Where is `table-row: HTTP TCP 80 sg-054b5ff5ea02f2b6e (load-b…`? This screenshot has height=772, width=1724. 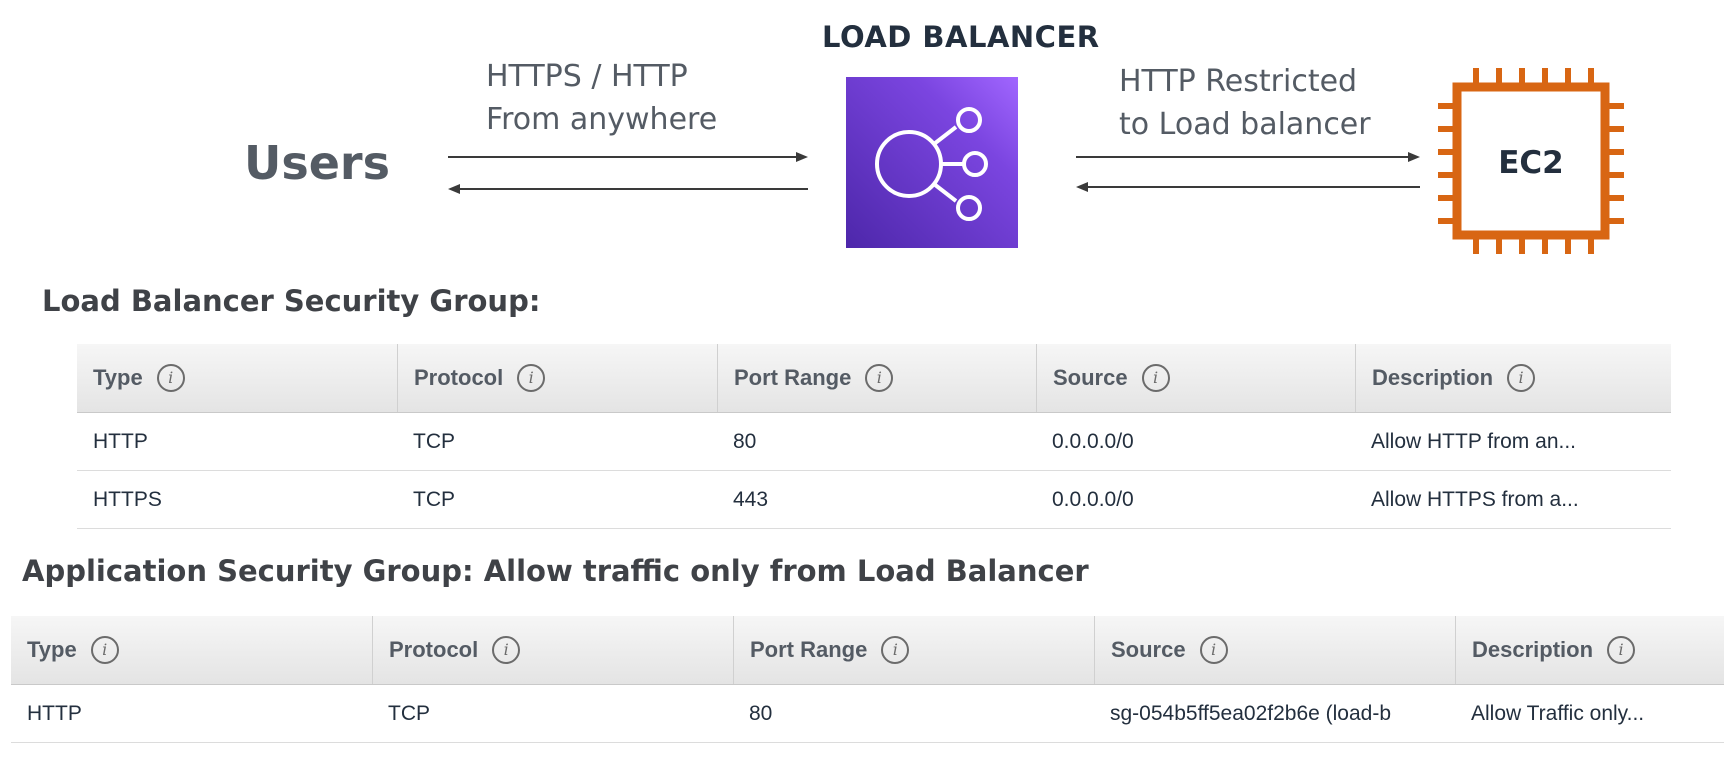 table-row: HTTP TCP 80 sg-054b5ff5ea02f2b6e (load-b… is located at coordinates (867, 713).